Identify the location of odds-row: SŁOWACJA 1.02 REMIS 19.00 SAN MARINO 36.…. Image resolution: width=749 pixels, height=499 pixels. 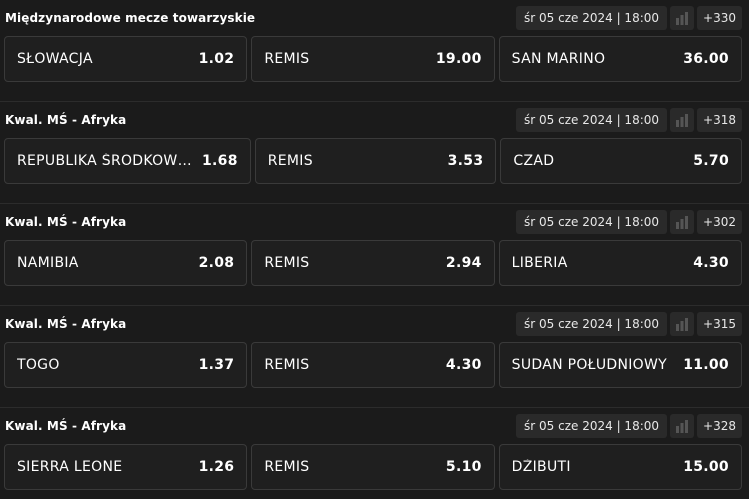
(374, 59).